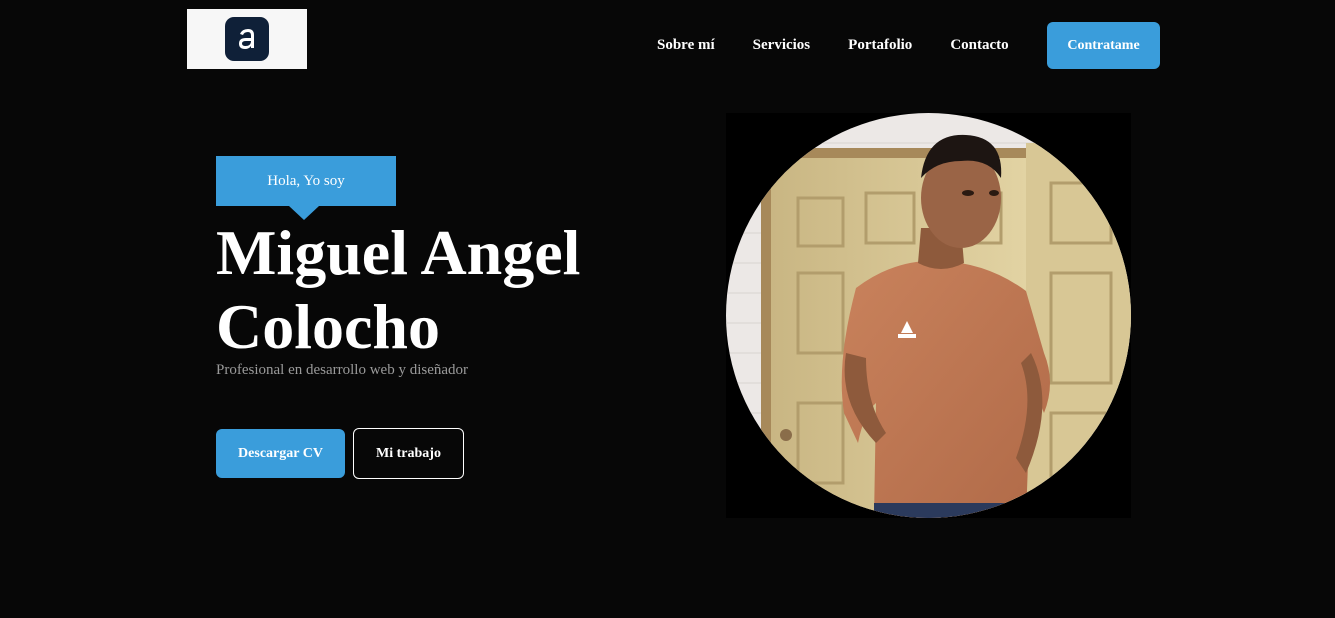 The image size is (1335, 618). I want to click on nav-link-about: Sobre mí, so click(686, 45).